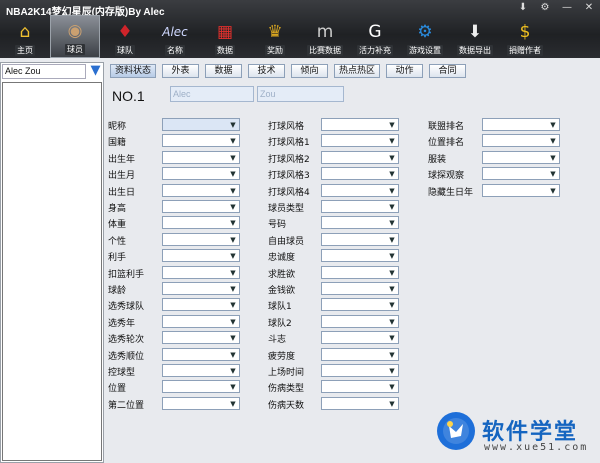 The height and width of the screenshot is (463, 600). I want to click on download-window-icon: ⬇, so click(523, 7).